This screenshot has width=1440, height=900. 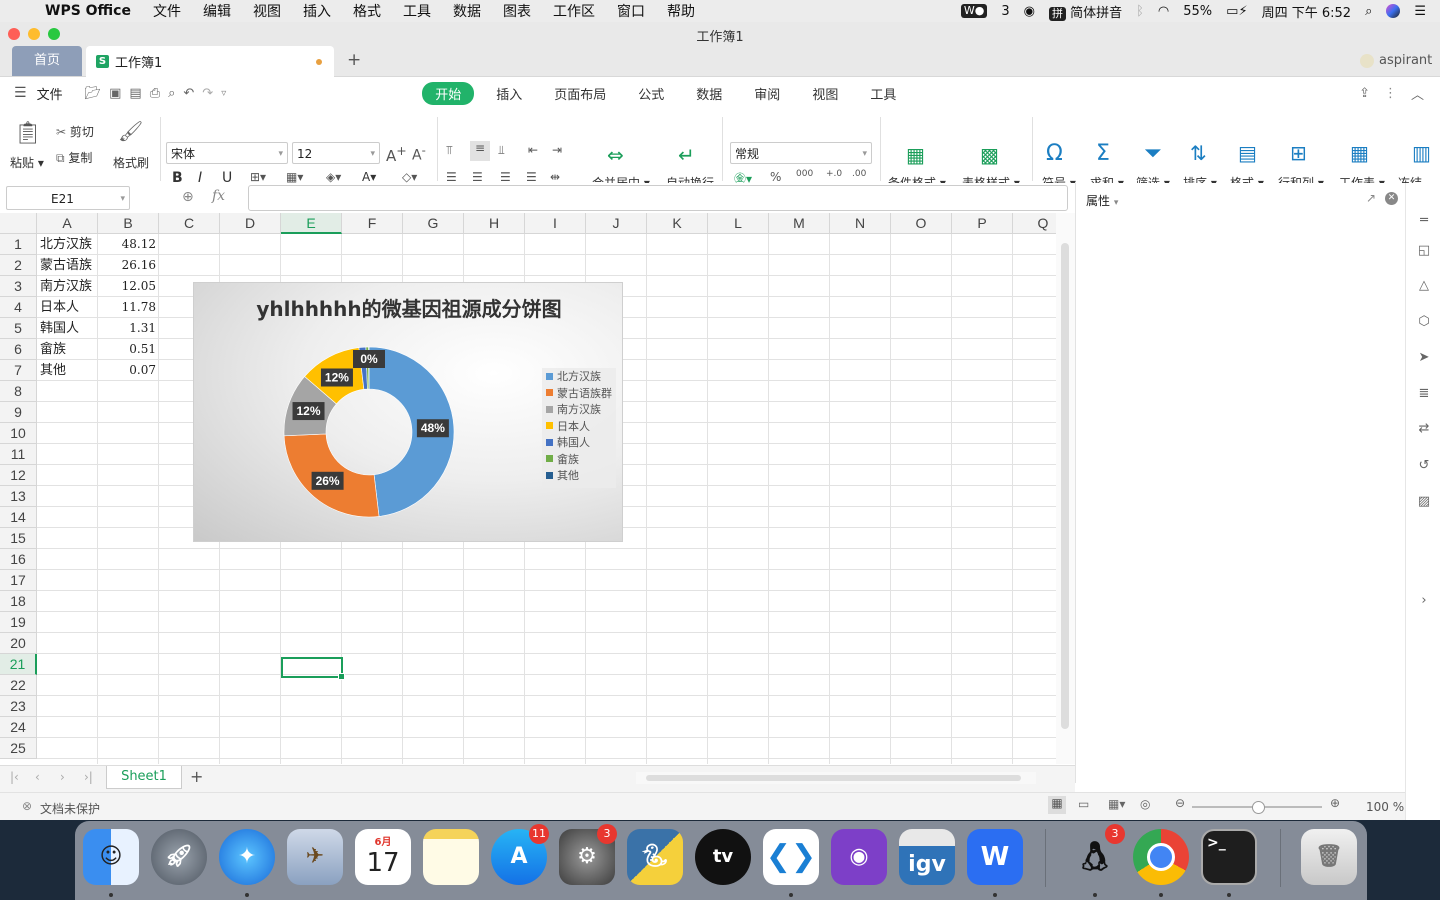 I want to click on align-left-icon: ☰, so click(x=451, y=177).